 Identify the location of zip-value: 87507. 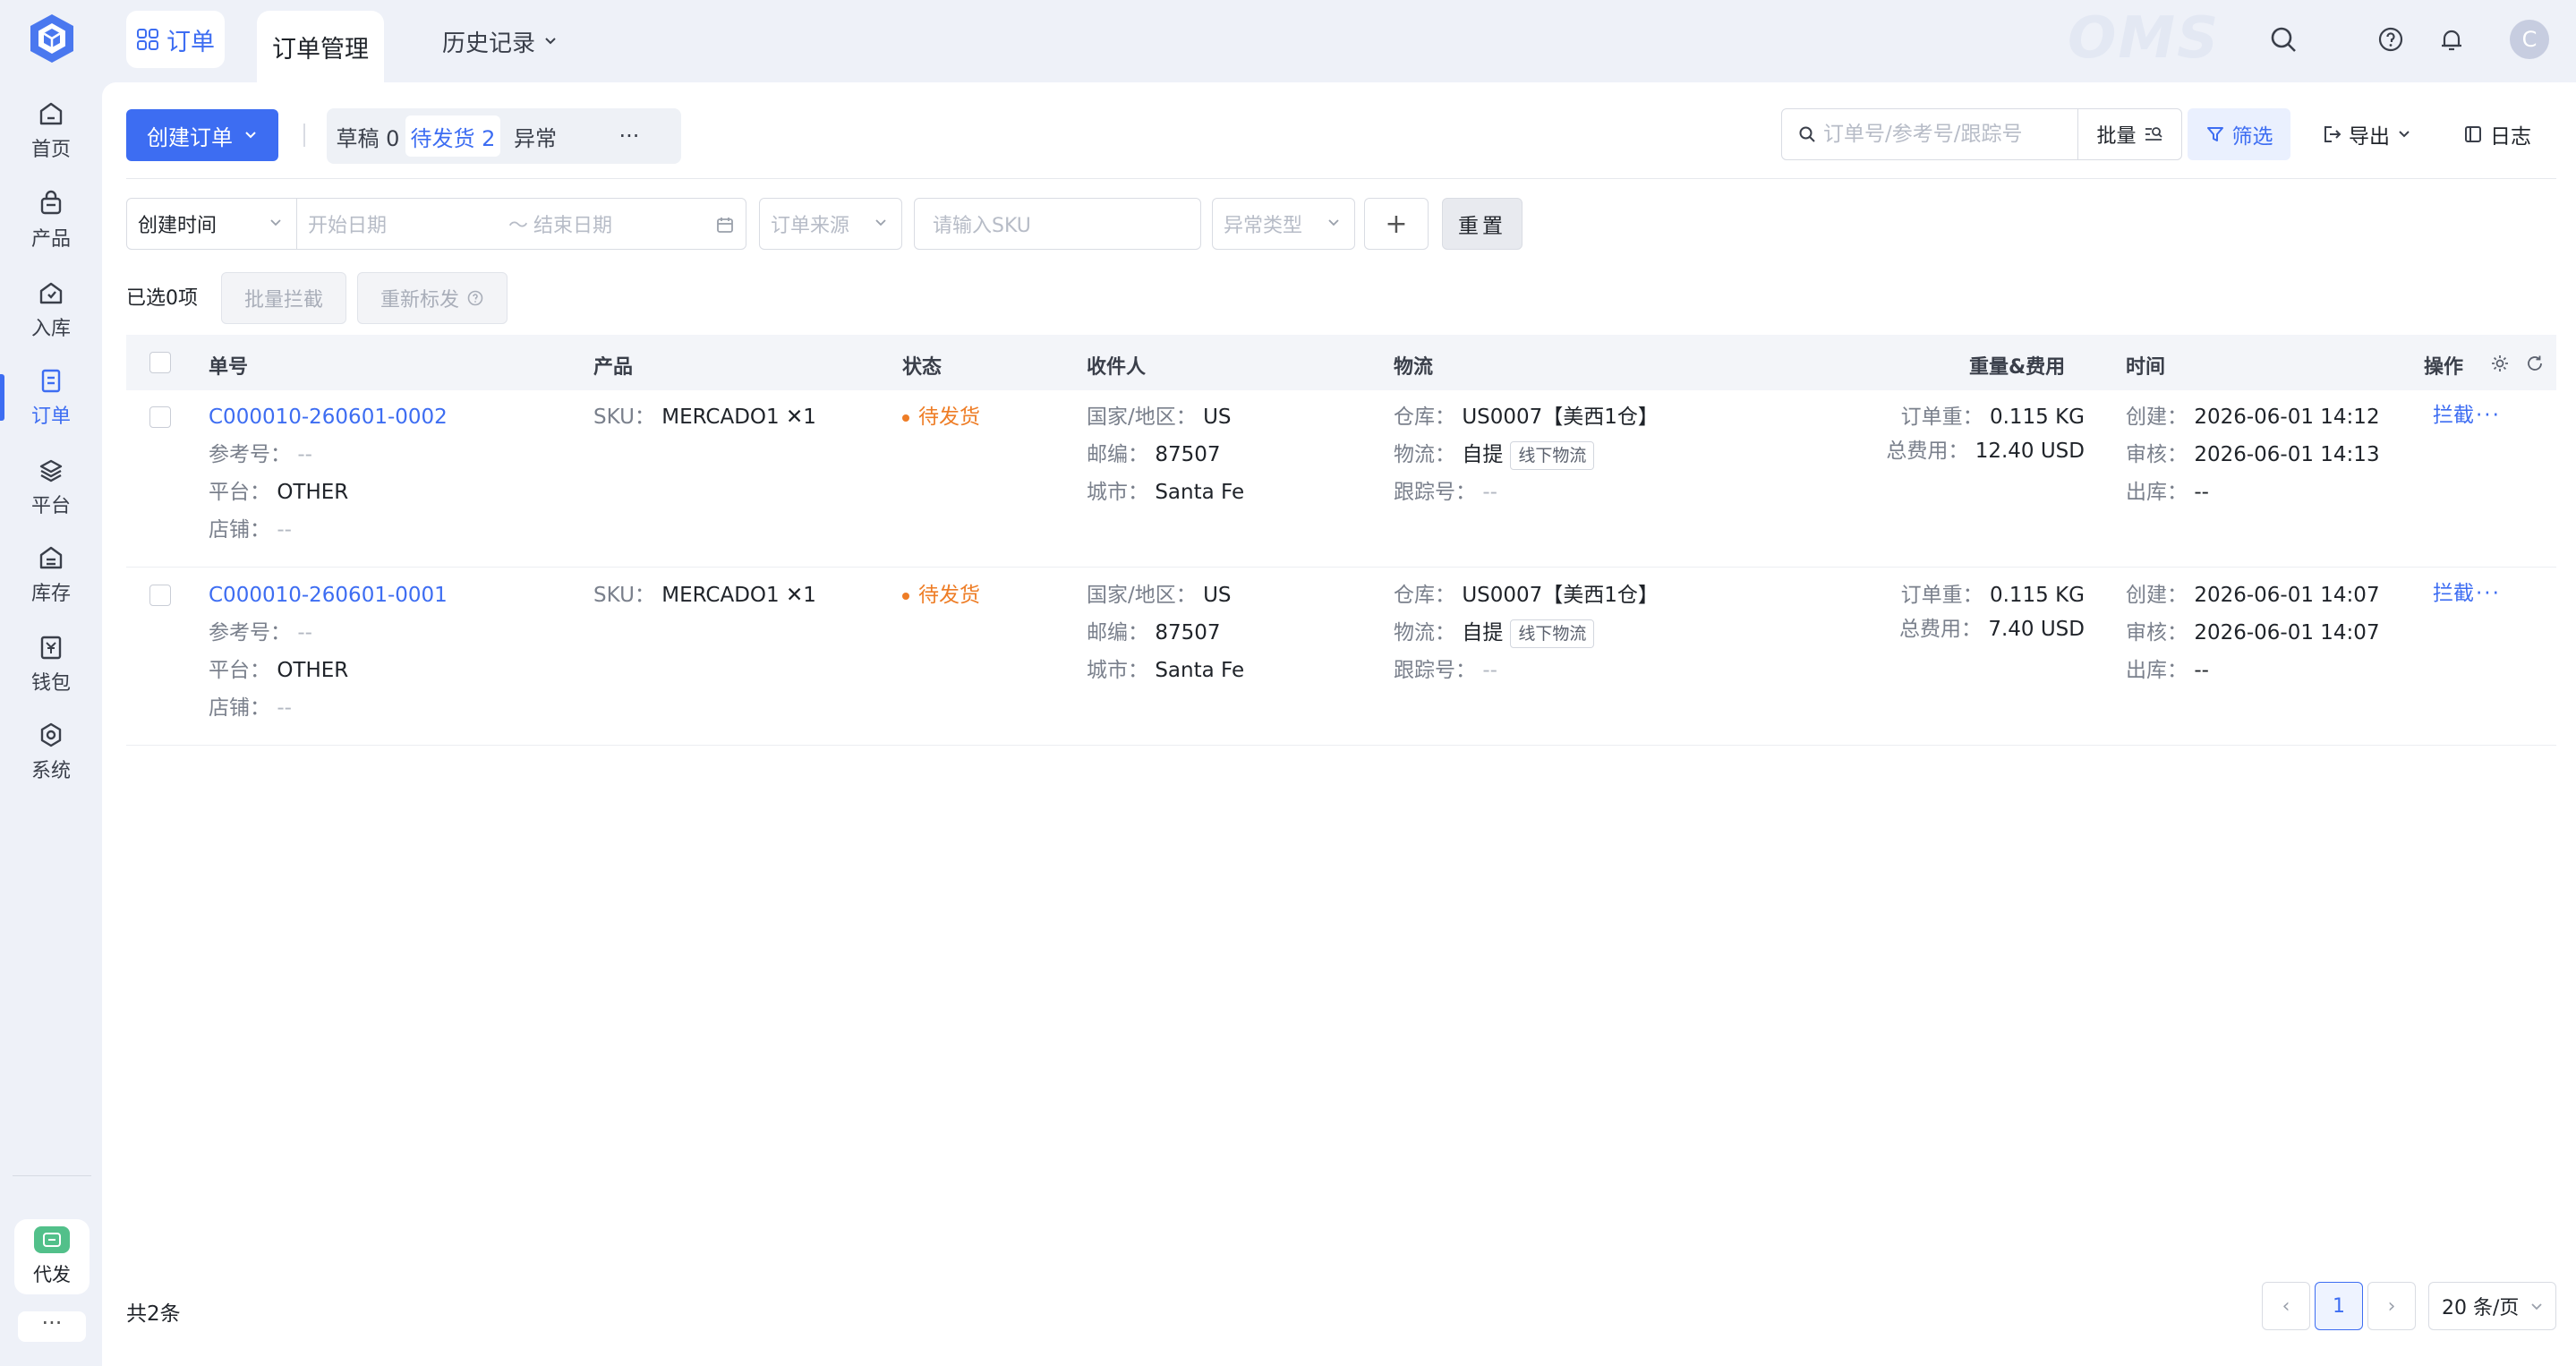
(1188, 454).